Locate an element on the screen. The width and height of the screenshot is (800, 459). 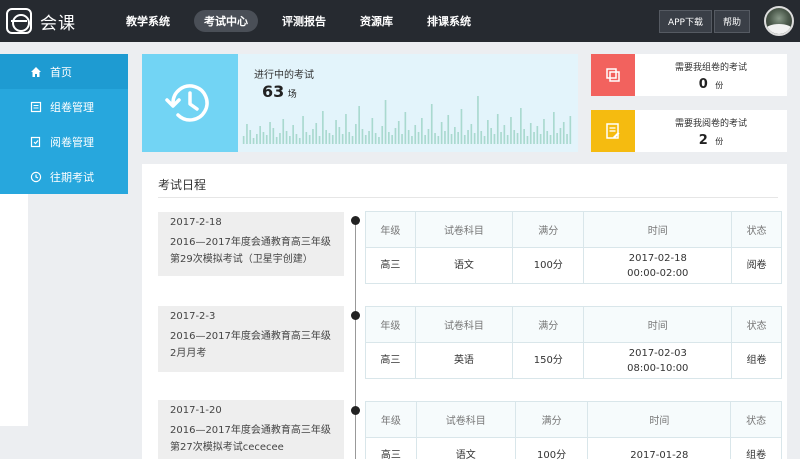
nav-scheduling-system: 排课系统 is located at coordinates (449, 21).